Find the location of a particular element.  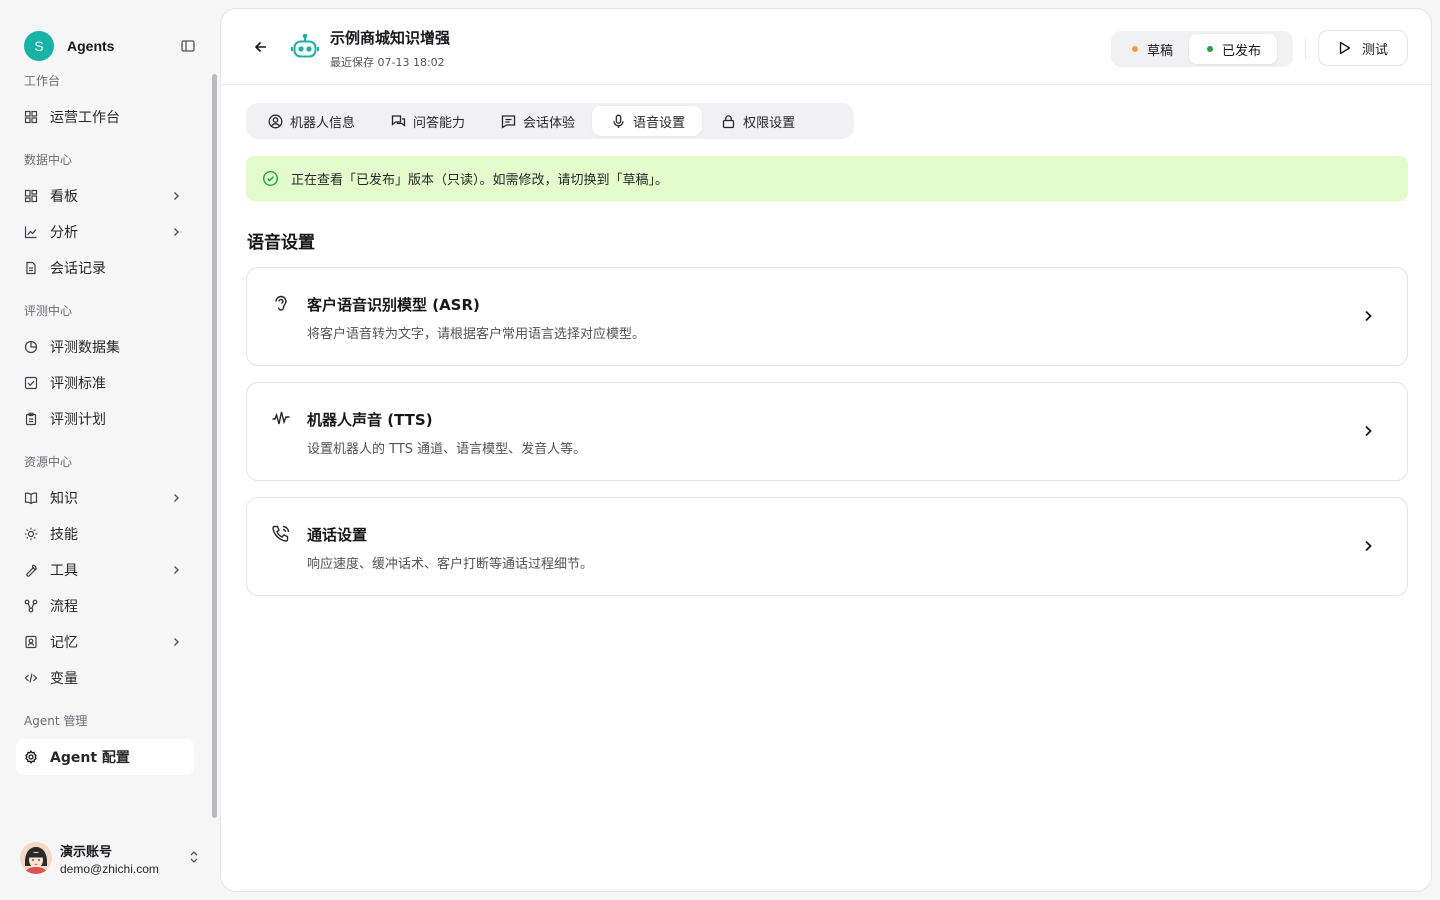

draft-status-dot is located at coordinates (1135, 49).